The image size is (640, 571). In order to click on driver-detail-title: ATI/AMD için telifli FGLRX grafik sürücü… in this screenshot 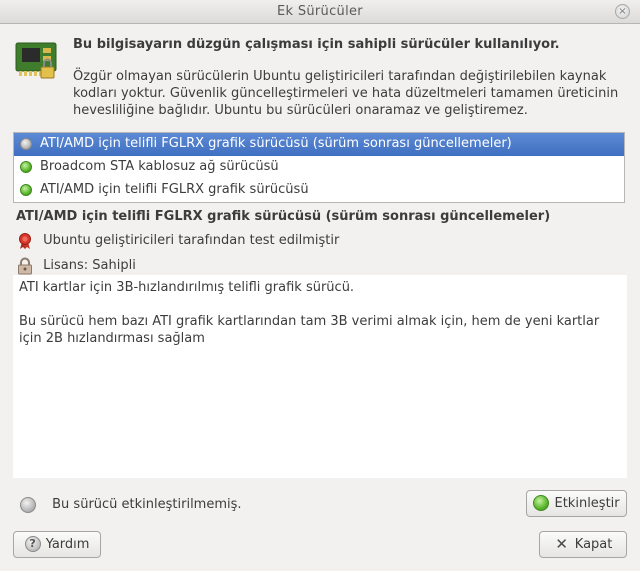, I will do `click(283, 216)`.